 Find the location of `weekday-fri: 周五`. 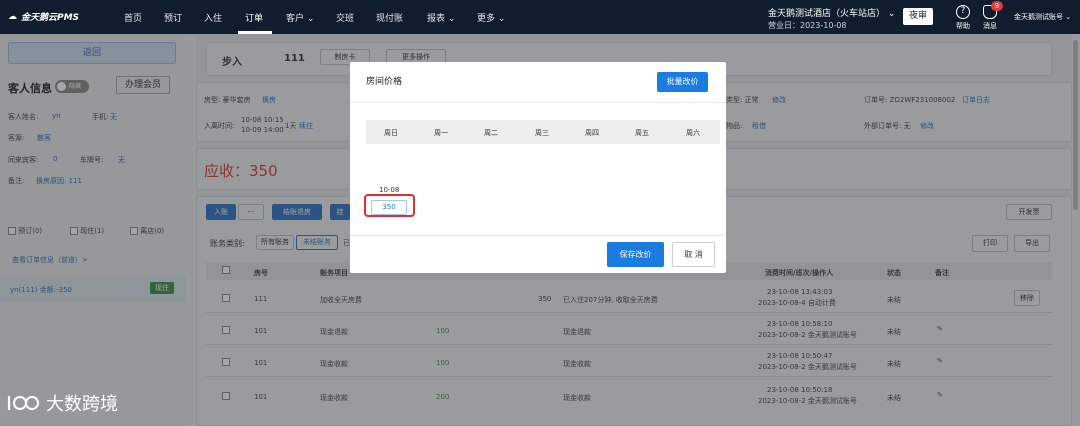

weekday-fri: 周五 is located at coordinates (642, 133).